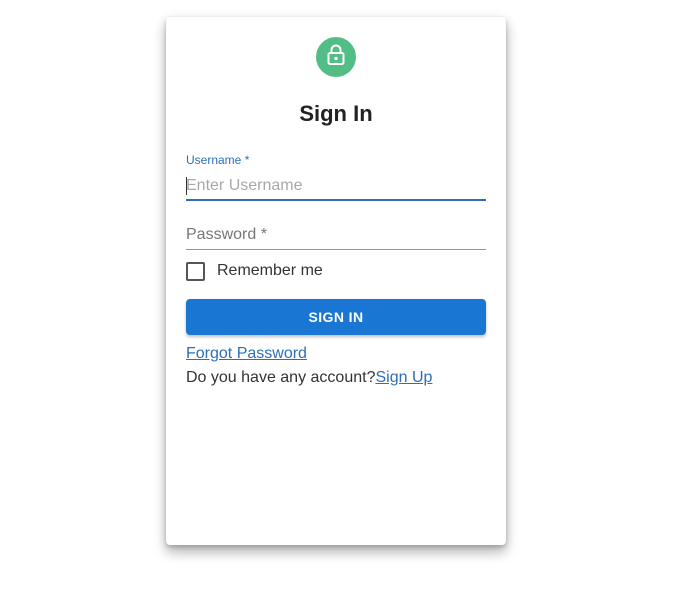 This screenshot has height=604, width=679. I want to click on remember-me-checkbox, so click(195, 271).